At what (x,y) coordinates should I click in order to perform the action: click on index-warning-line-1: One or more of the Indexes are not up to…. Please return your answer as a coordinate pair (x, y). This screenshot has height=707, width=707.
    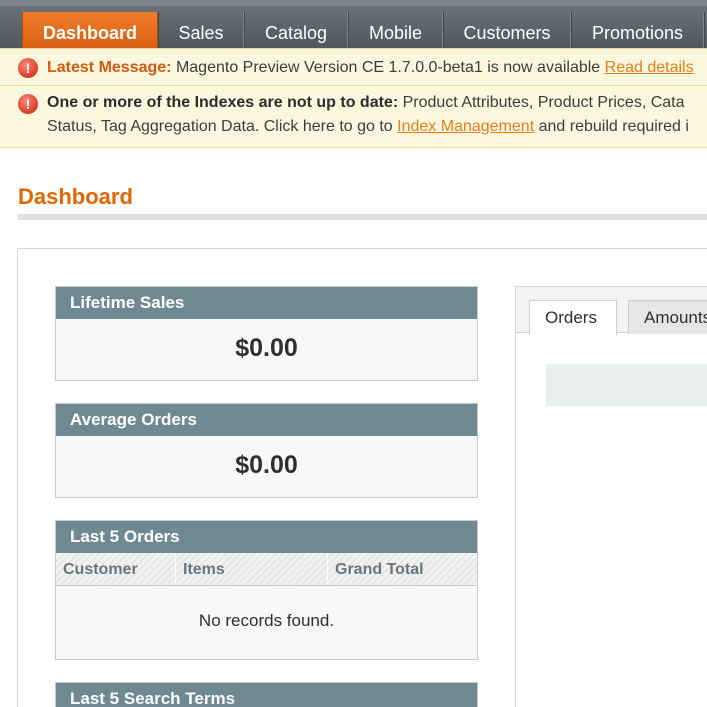
    Looking at the image, I should click on (366, 103).